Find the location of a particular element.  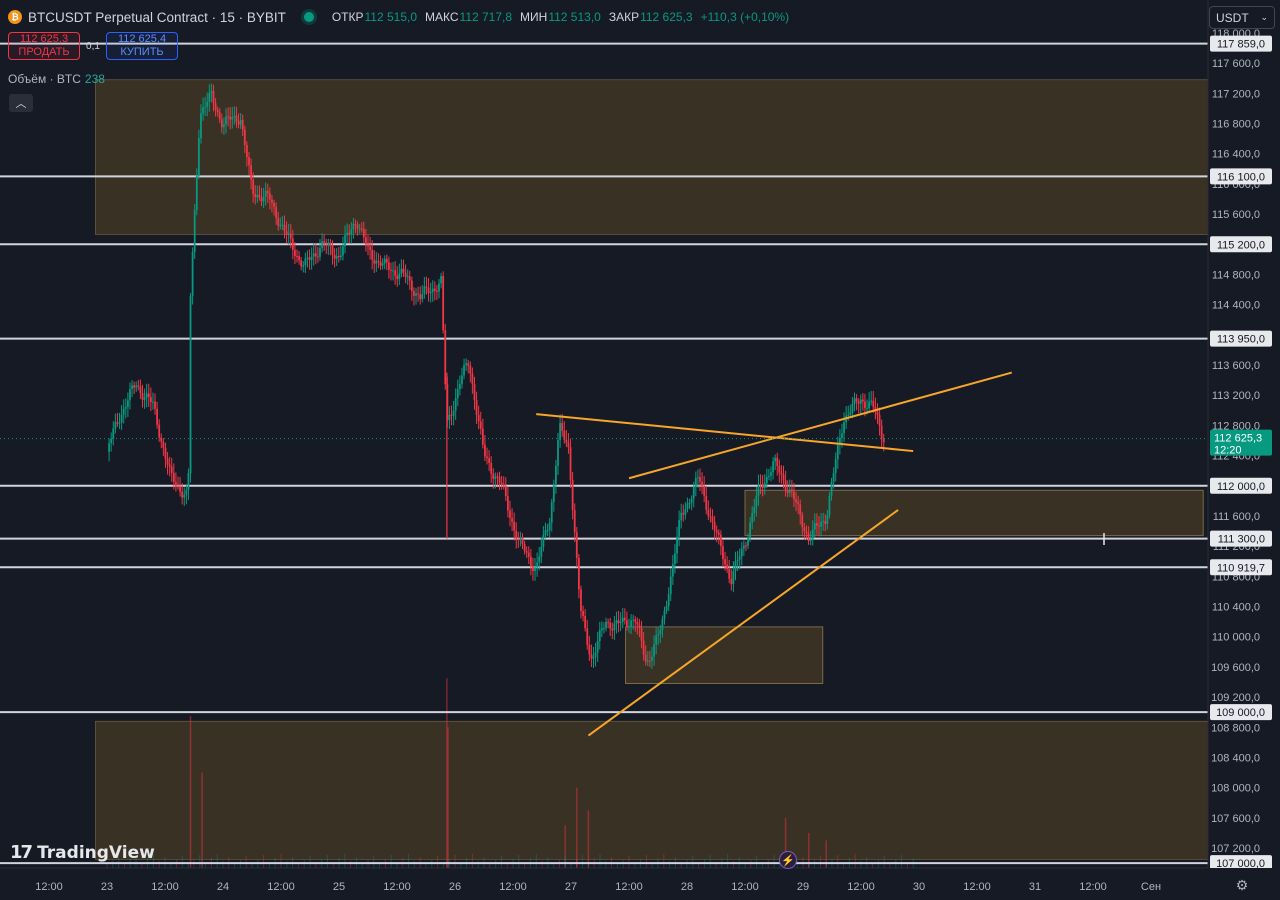

currency-select: USDT ⌄ is located at coordinates (1242, 17).